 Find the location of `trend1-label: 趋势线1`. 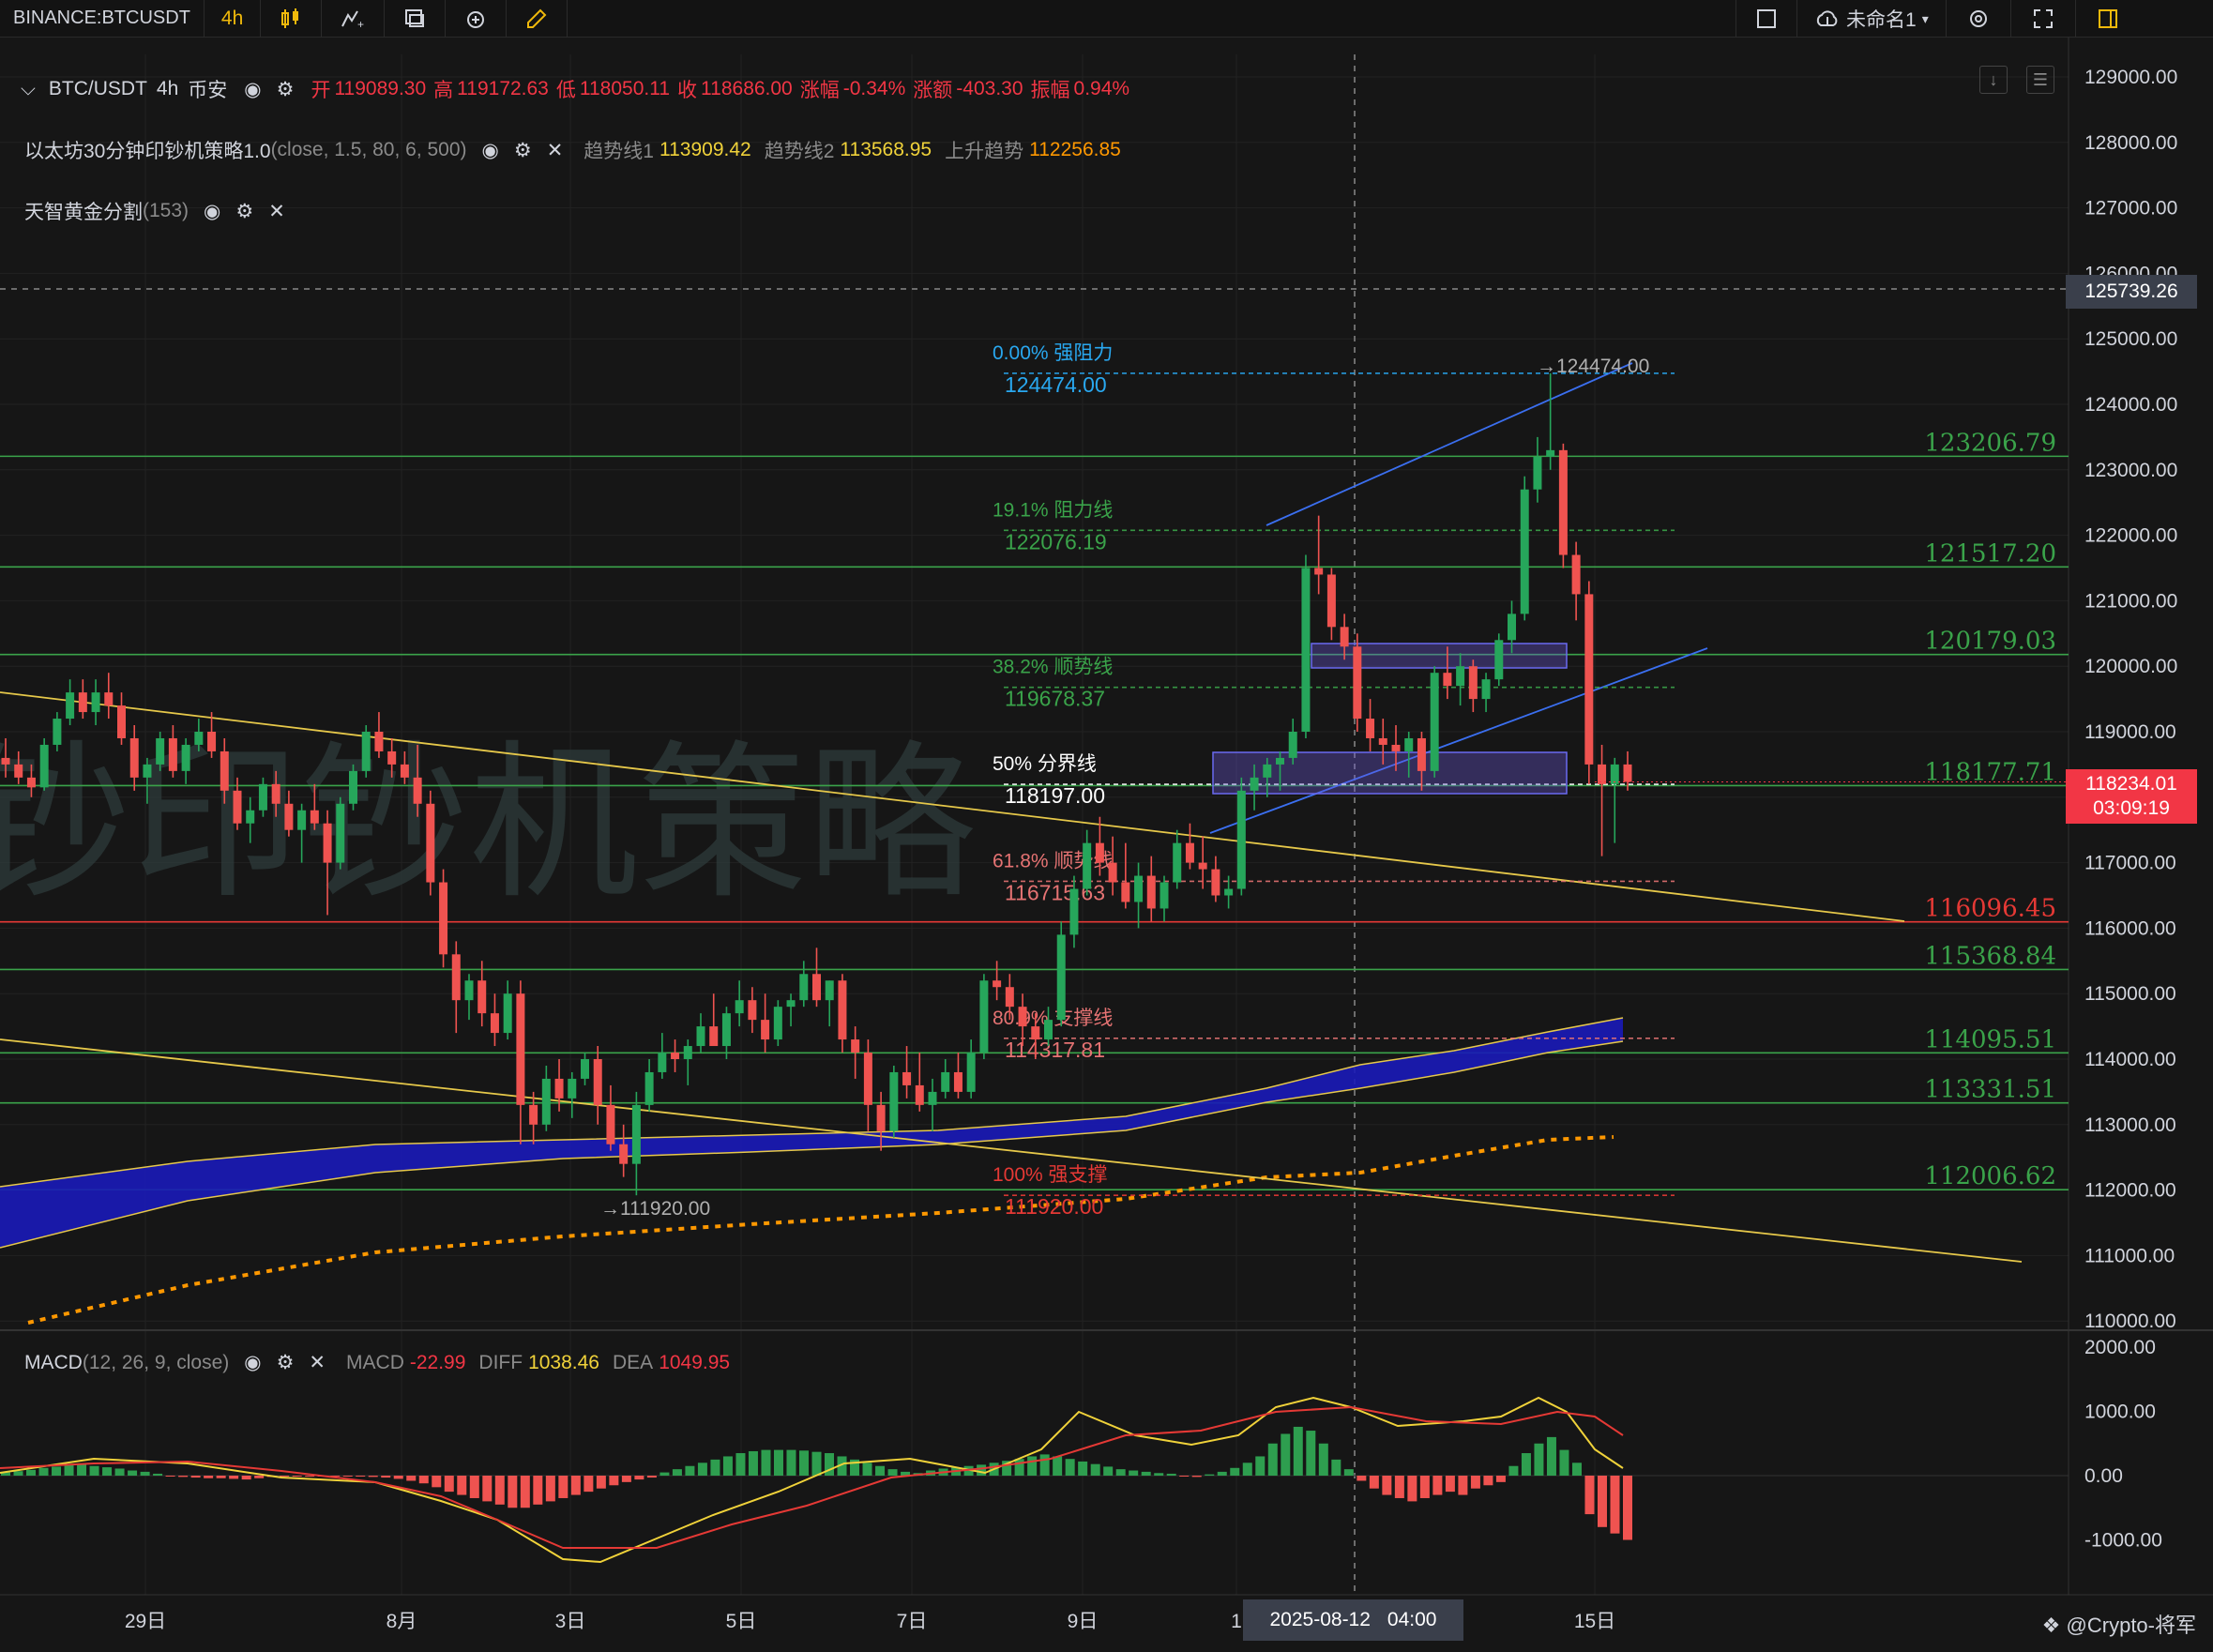

trend1-label: 趋势线1 is located at coordinates (619, 151).